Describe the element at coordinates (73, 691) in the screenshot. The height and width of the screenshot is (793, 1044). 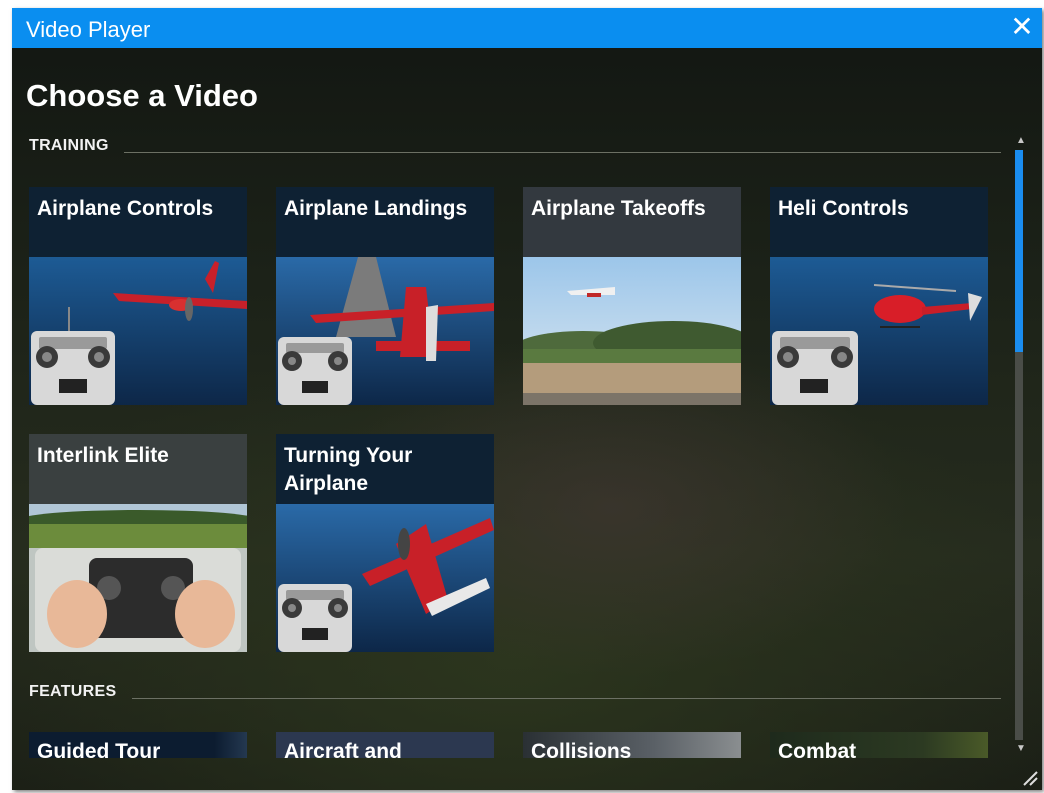
I see `section-label-features: FEATURES` at that location.